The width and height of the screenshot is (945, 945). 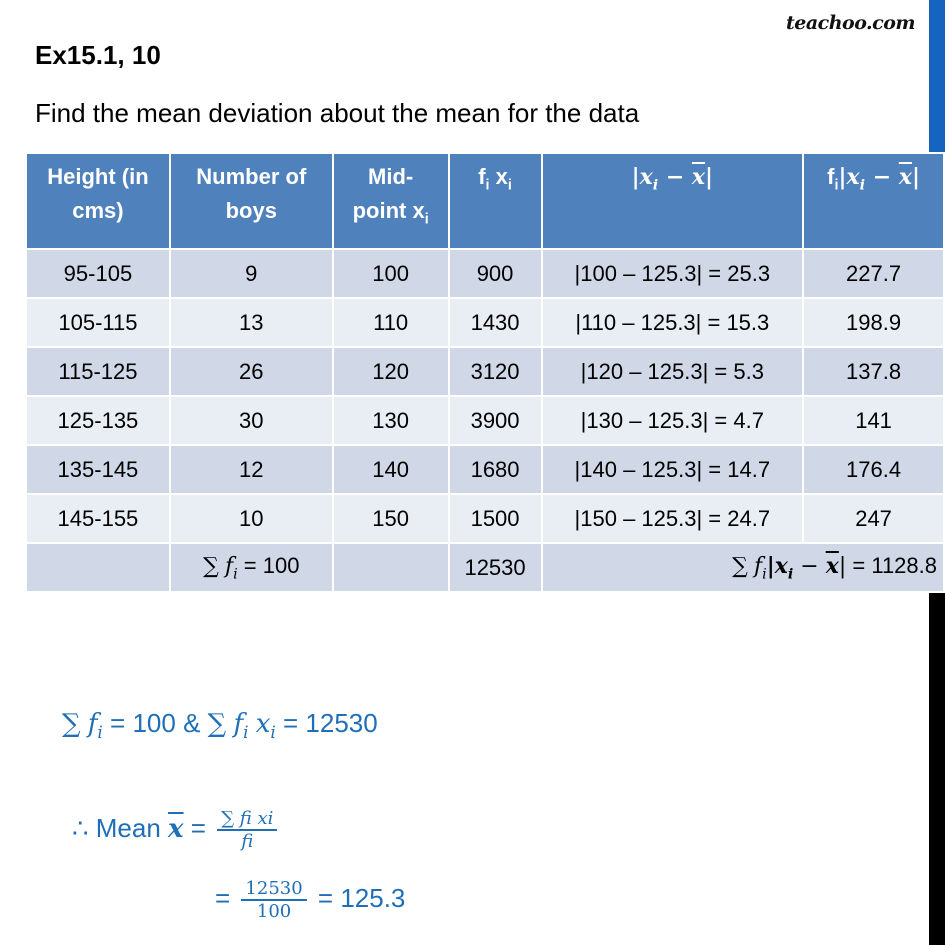 I want to click on table-row: 115-125 26 120 3120 |120 – 125.3| = 5.3 137.8, so click(x=485, y=371).